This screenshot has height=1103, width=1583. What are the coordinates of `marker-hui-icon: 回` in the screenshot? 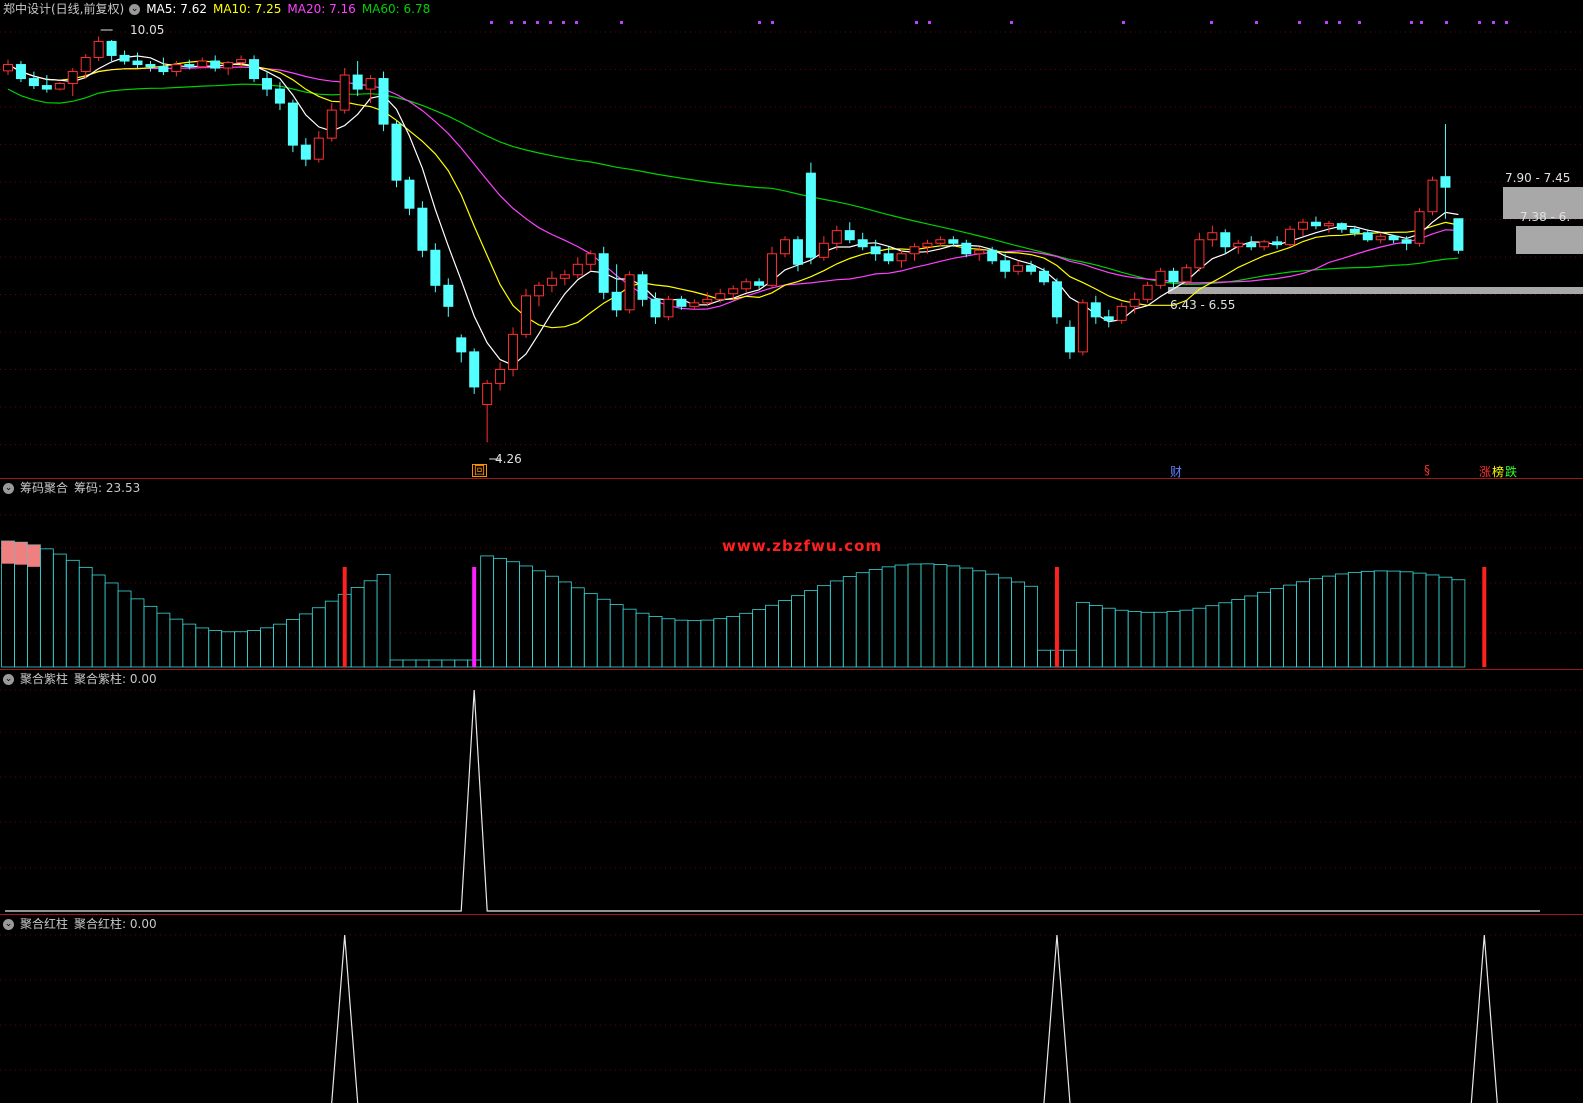 It's located at (479, 470).